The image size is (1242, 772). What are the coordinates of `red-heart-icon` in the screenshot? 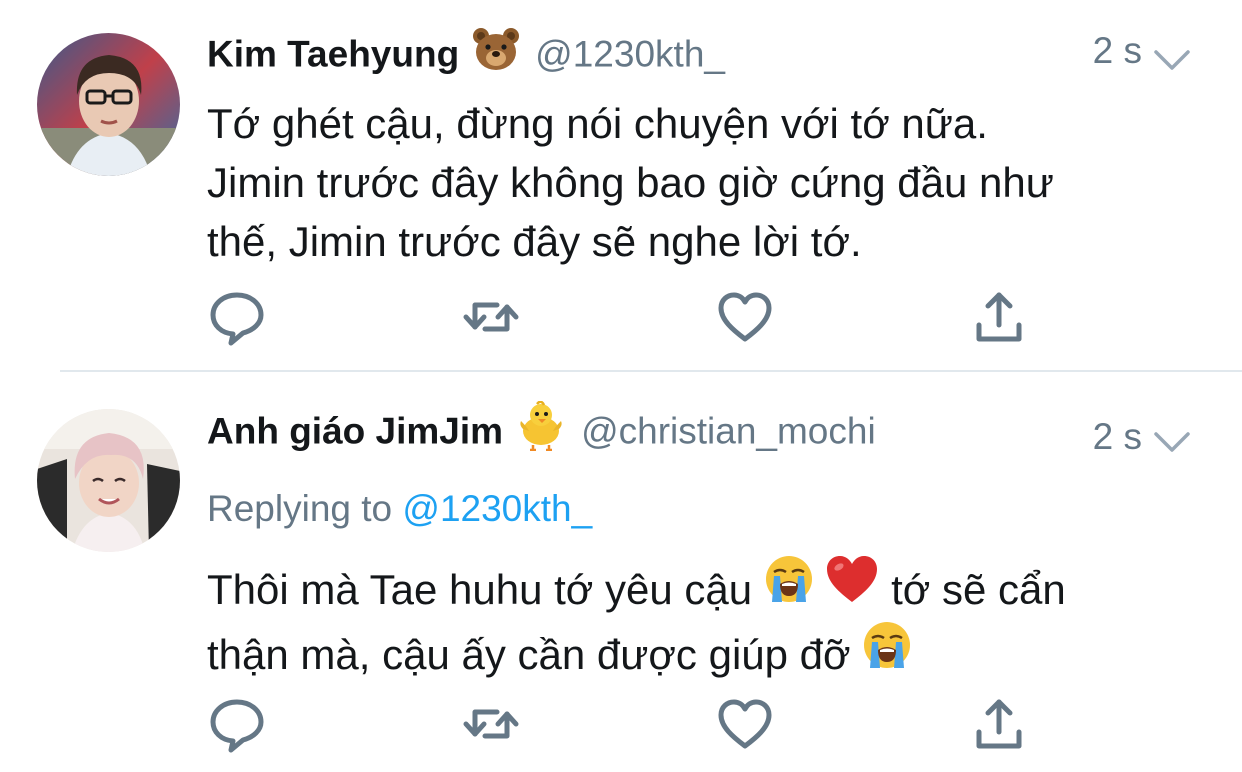 It's located at (852, 586).